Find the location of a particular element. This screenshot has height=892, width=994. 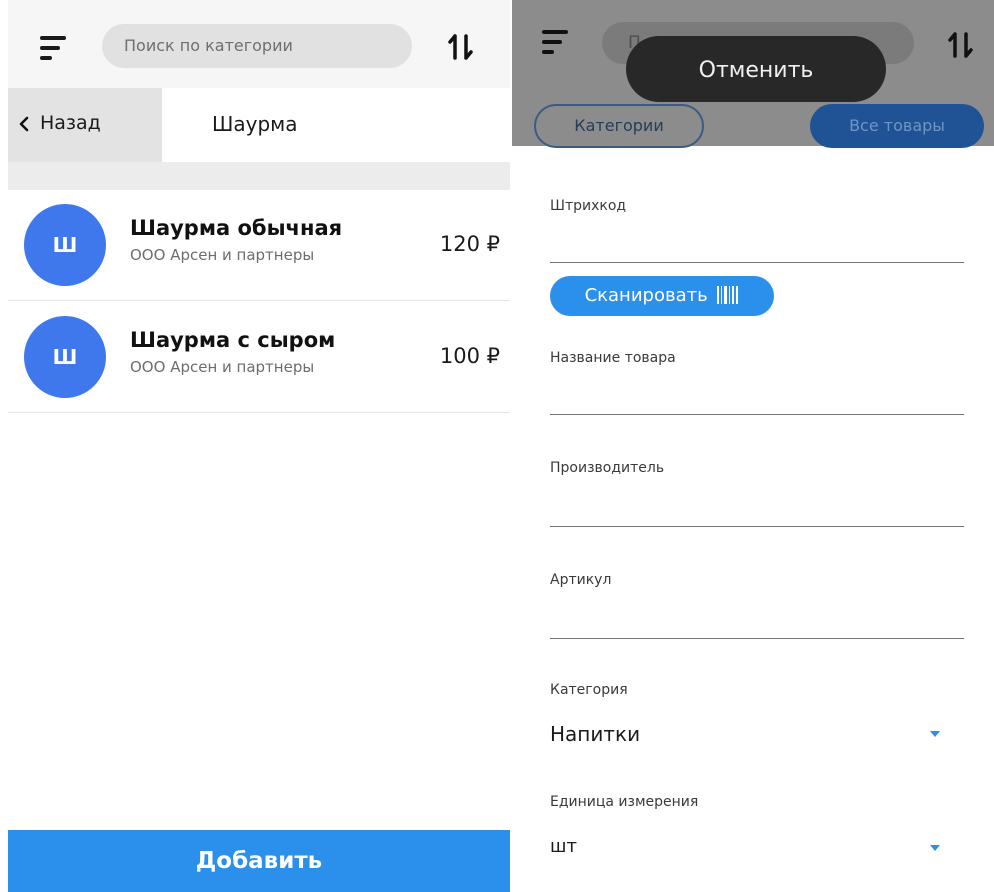

category-title: Шаурма is located at coordinates (255, 124).